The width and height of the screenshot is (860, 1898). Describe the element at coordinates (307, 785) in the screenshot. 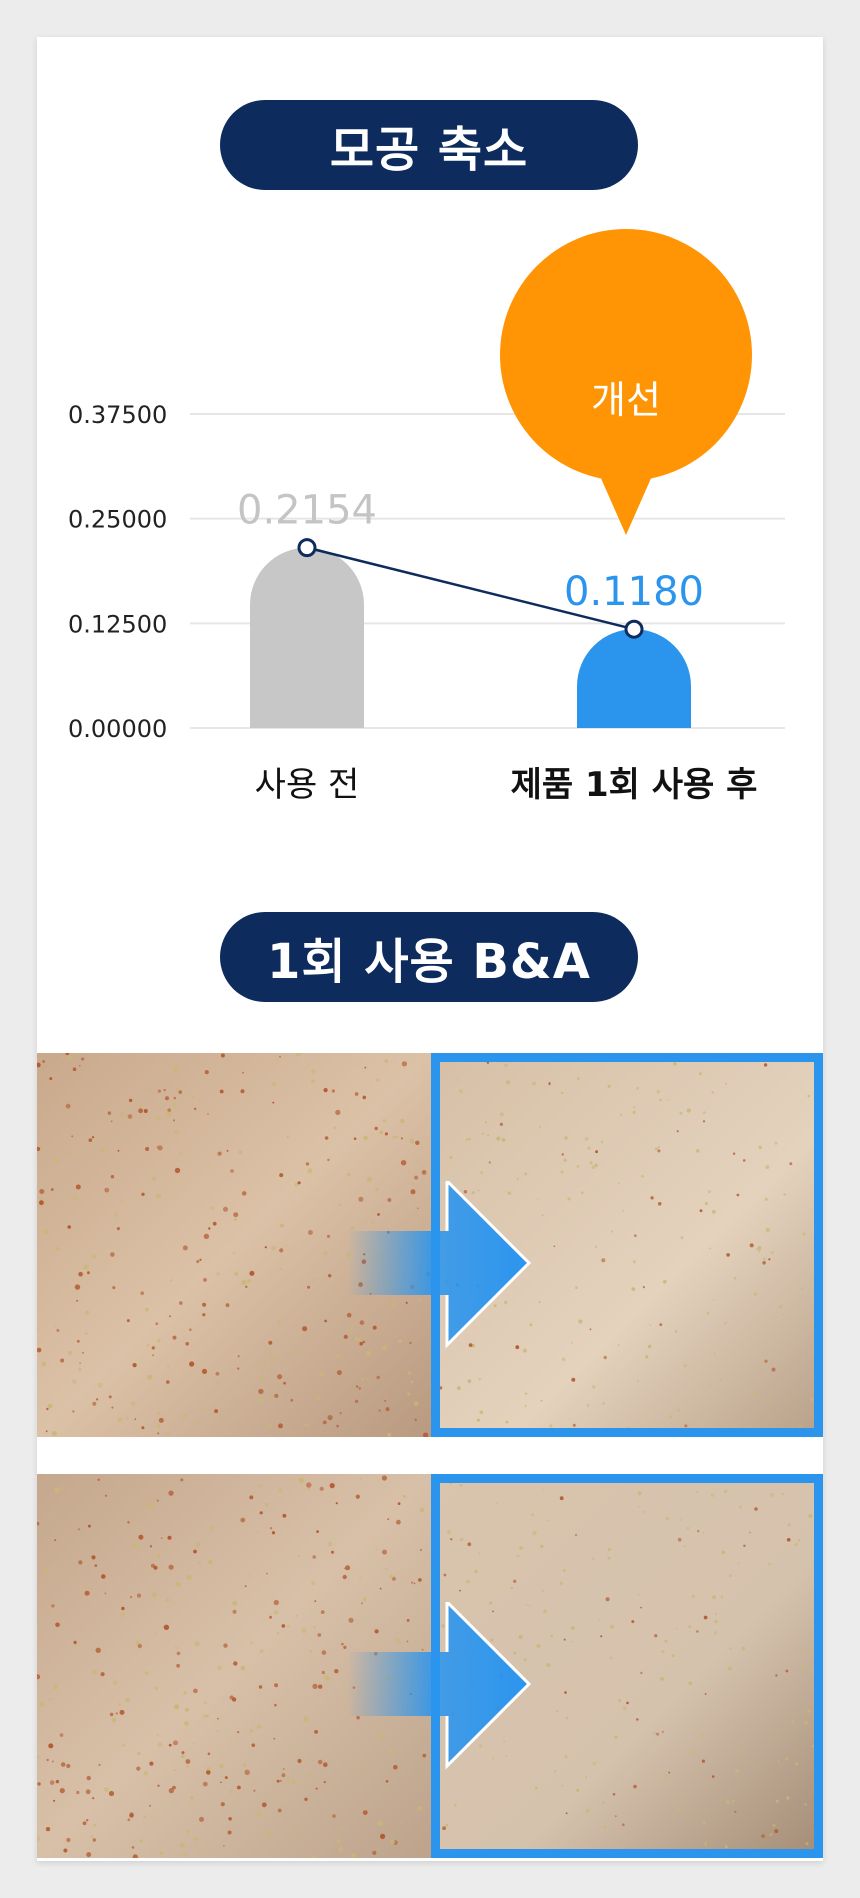

I see `category-label: 사용 전` at that location.